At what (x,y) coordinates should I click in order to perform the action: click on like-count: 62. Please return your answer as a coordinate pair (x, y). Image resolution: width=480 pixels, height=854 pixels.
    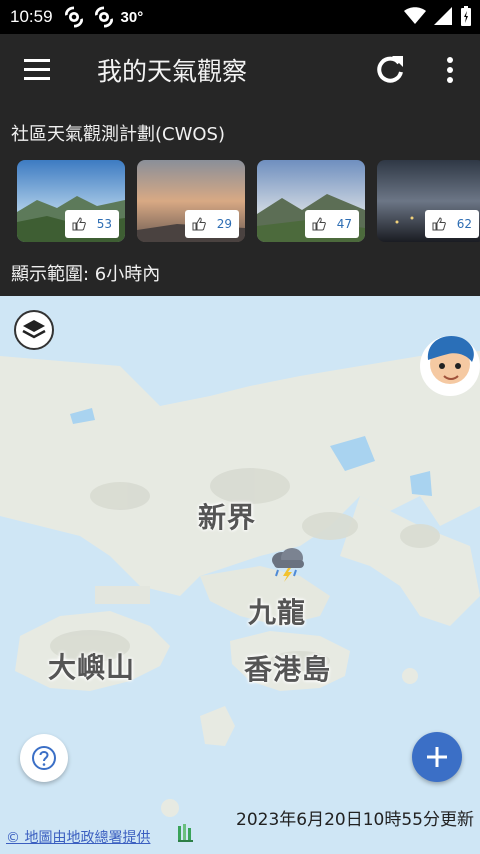
    Looking at the image, I should click on (464, 224).